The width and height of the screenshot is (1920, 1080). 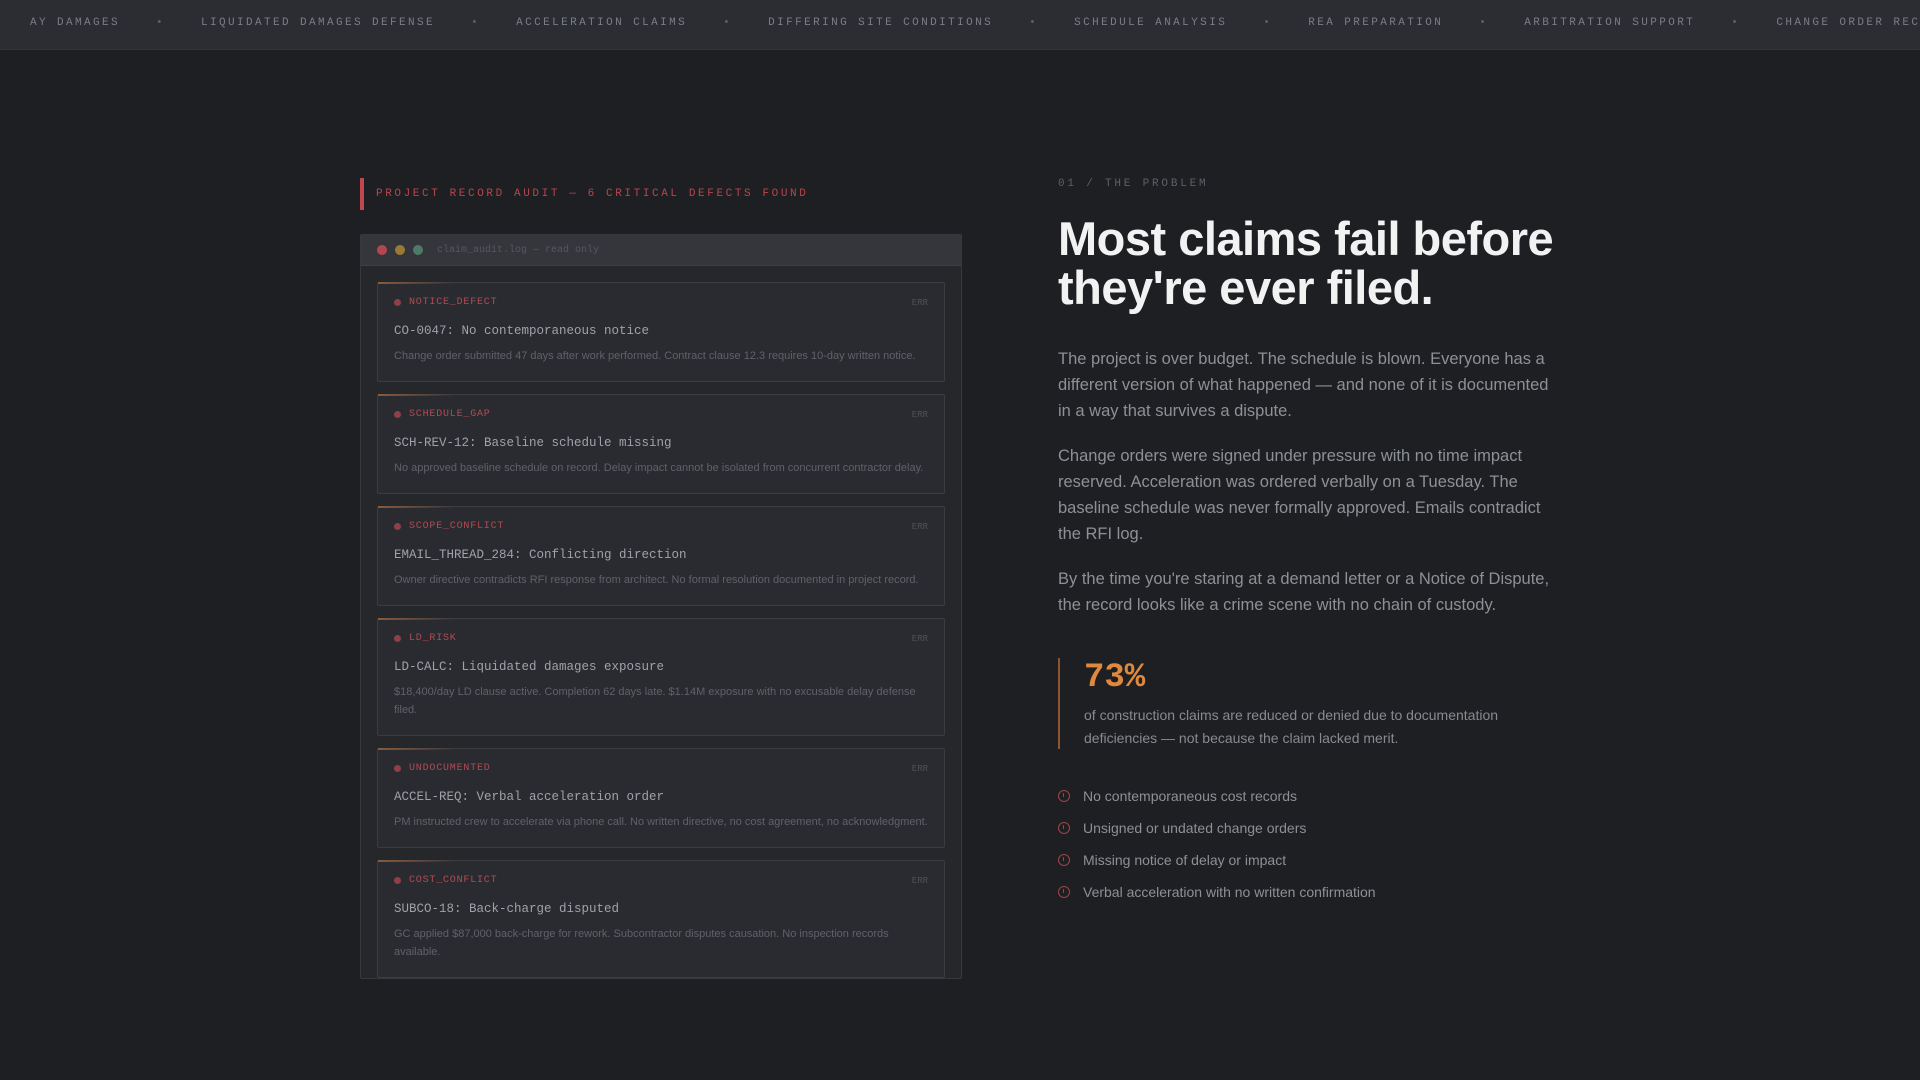 I want to click on defect-title: ACCEL-REQ: Verbal acceleration order, so click(x=529, y=797).